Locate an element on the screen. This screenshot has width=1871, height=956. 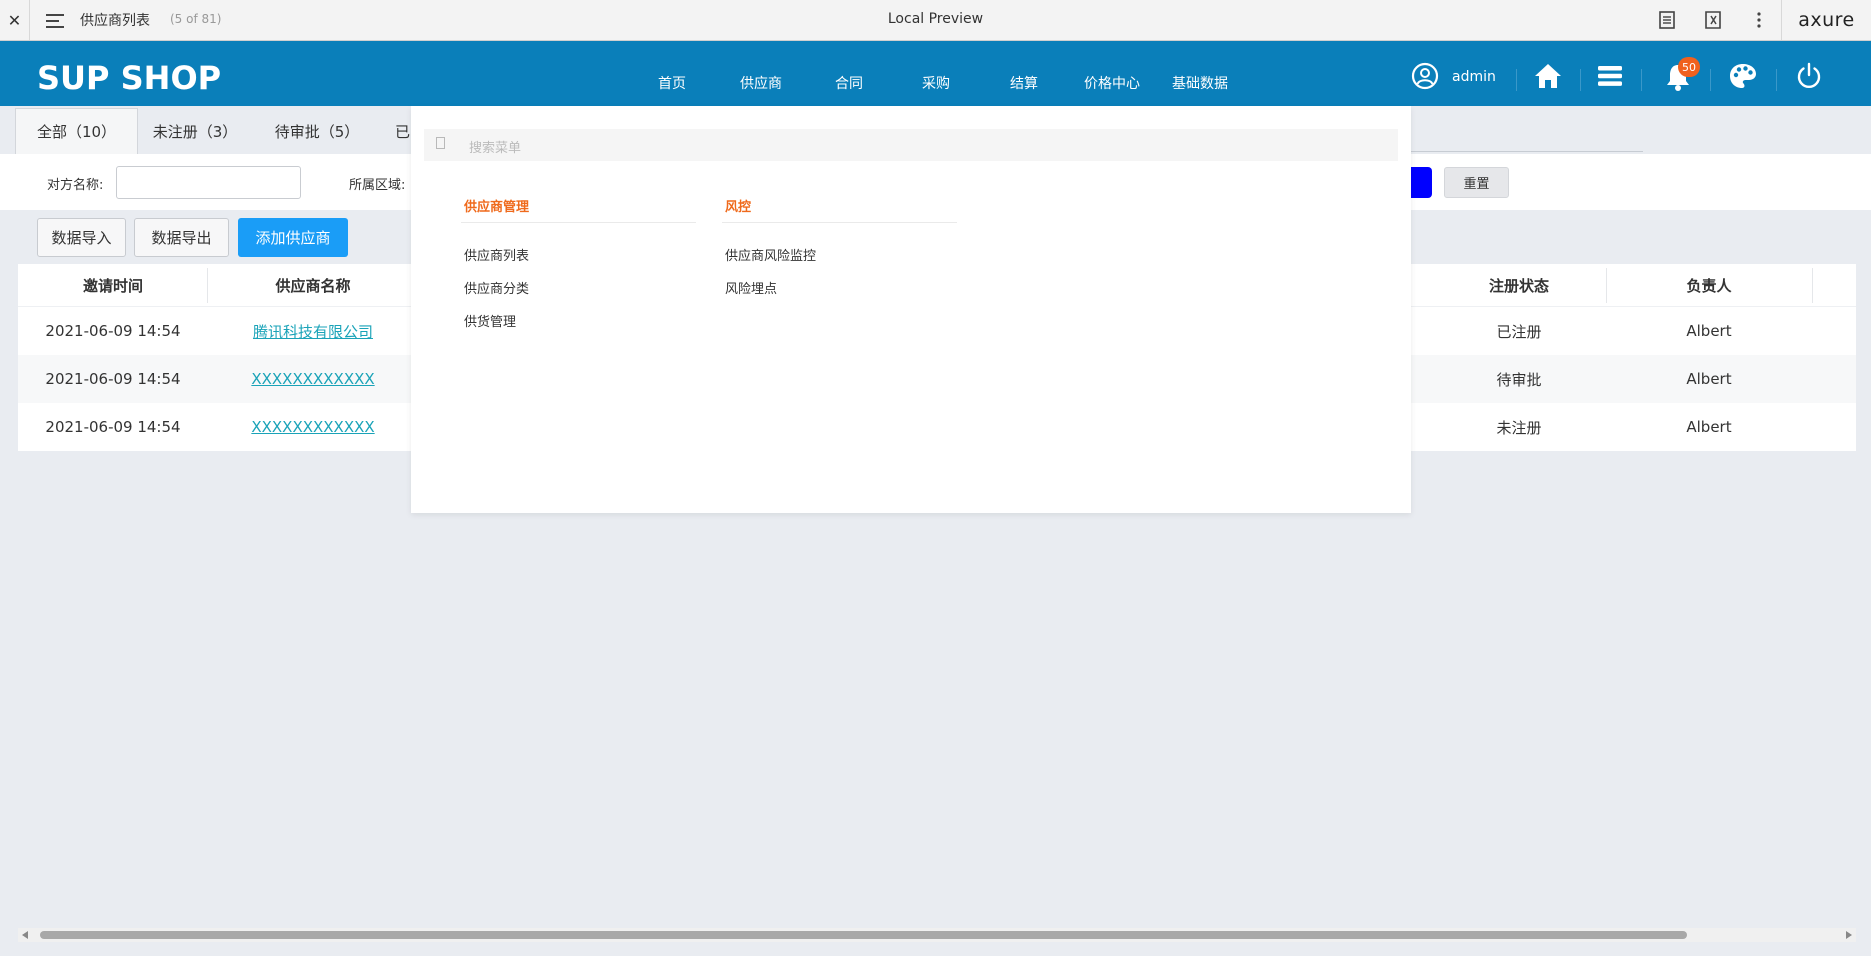
import-data-button: 数据导入 is located at coordinates (81, 237).